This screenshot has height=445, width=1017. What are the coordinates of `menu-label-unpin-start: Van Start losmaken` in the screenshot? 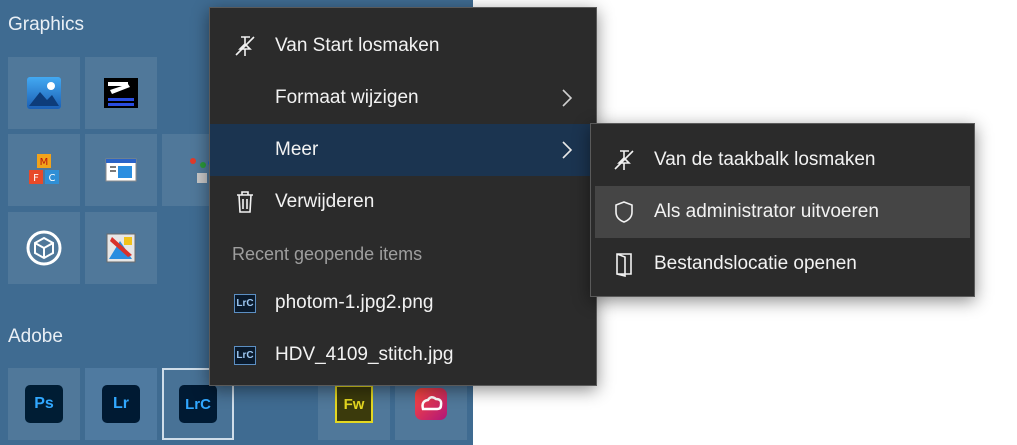 It's located at (357, 45).